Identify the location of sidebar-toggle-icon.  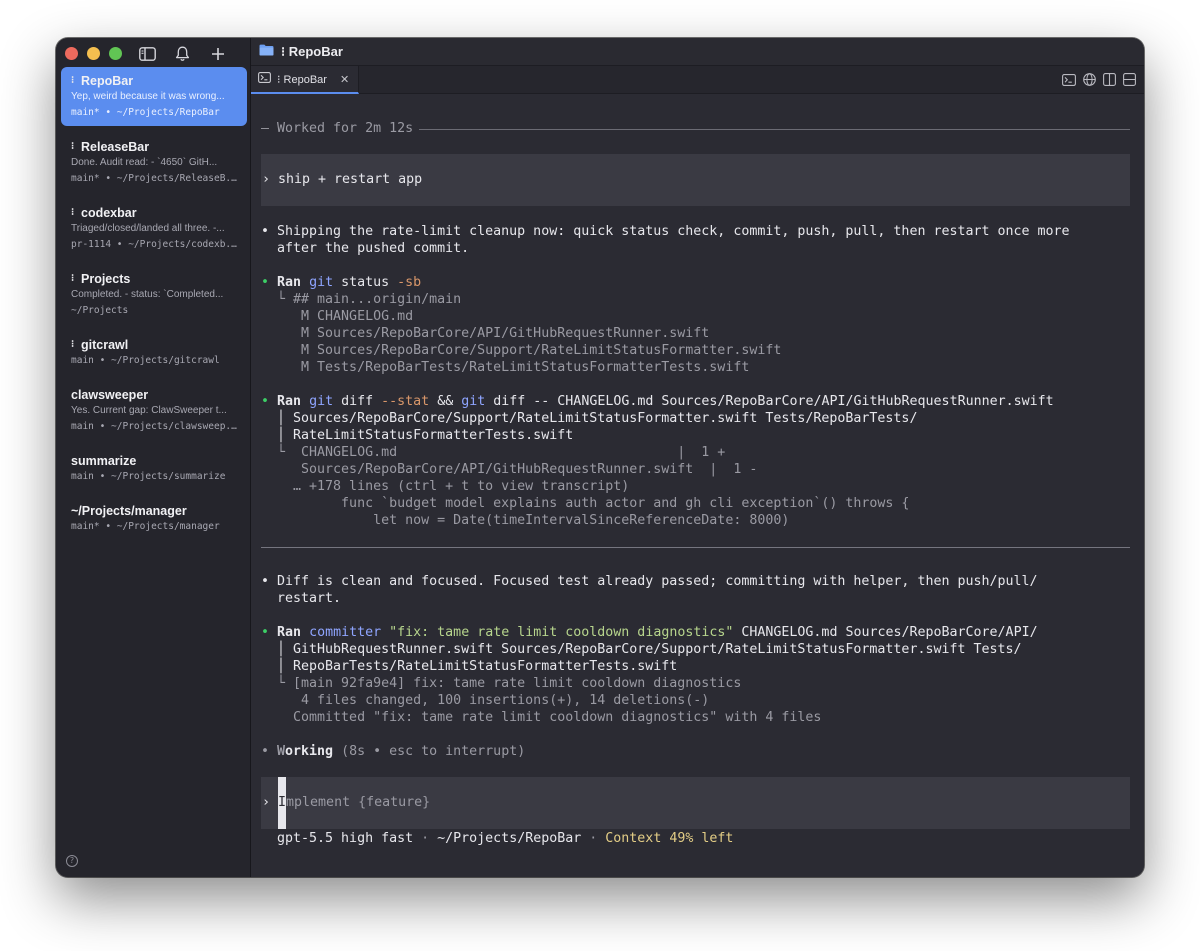
(147, 53).